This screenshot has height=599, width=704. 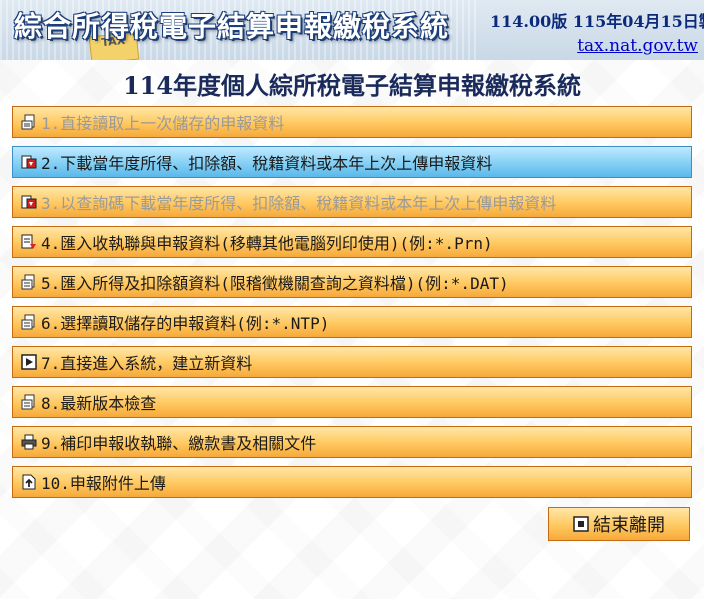 What do you see at coordinates (352, 85) in the screenshot?
I see `page-title: 114年度個人綜所稅電子結算申報繳稅系統` at bounding box center [352, 85].